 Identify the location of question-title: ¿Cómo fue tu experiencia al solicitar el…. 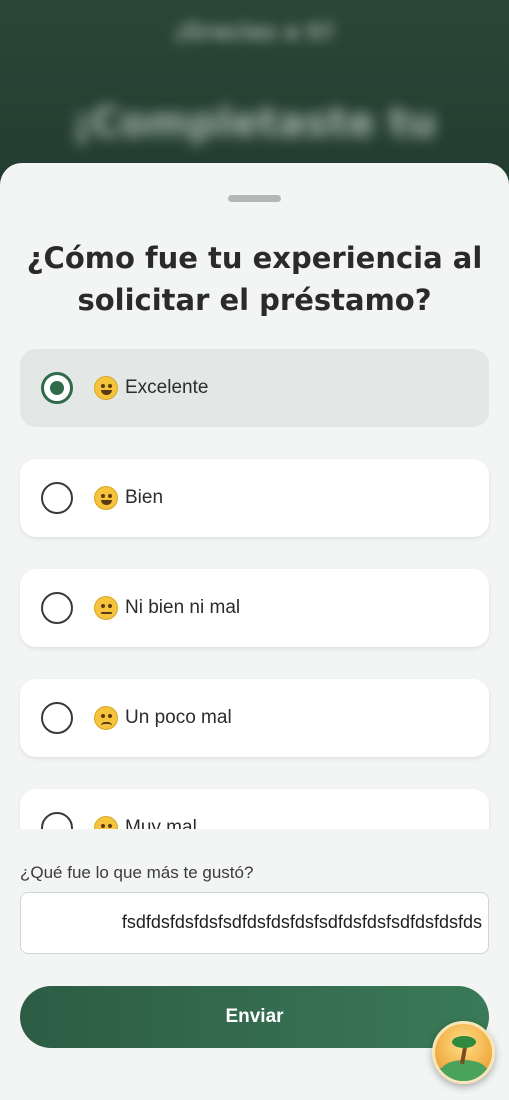
(254, 279).